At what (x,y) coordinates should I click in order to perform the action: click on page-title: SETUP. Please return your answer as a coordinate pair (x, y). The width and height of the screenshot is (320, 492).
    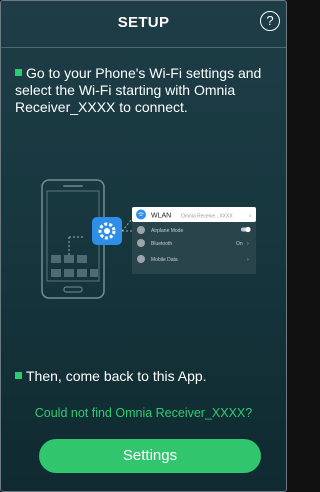
    Looking at the image, I should click on (143, 22).